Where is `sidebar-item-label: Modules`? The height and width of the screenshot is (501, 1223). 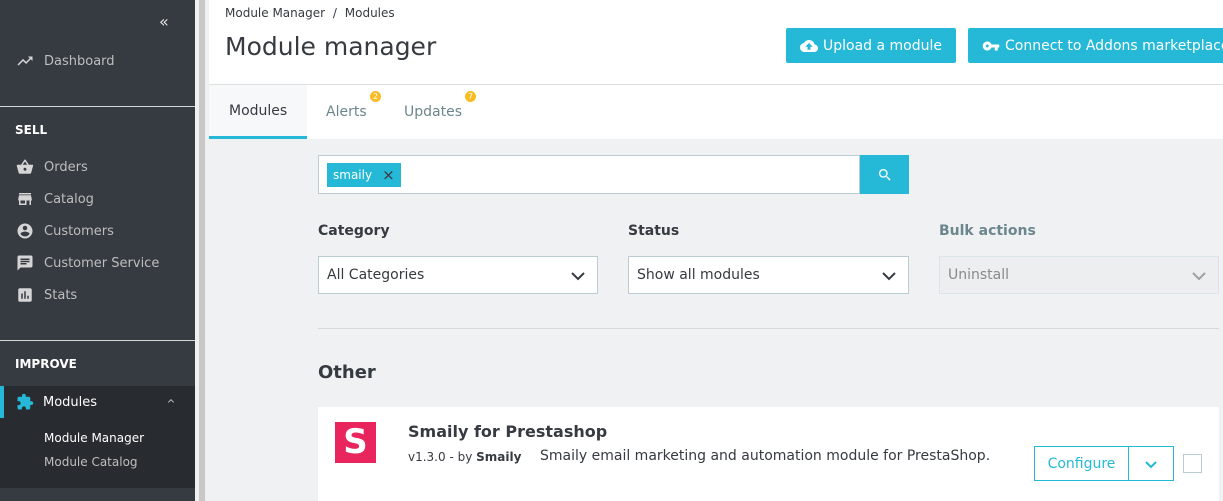 sidebar-item-label: Modules is located at coordinates (70, 402).